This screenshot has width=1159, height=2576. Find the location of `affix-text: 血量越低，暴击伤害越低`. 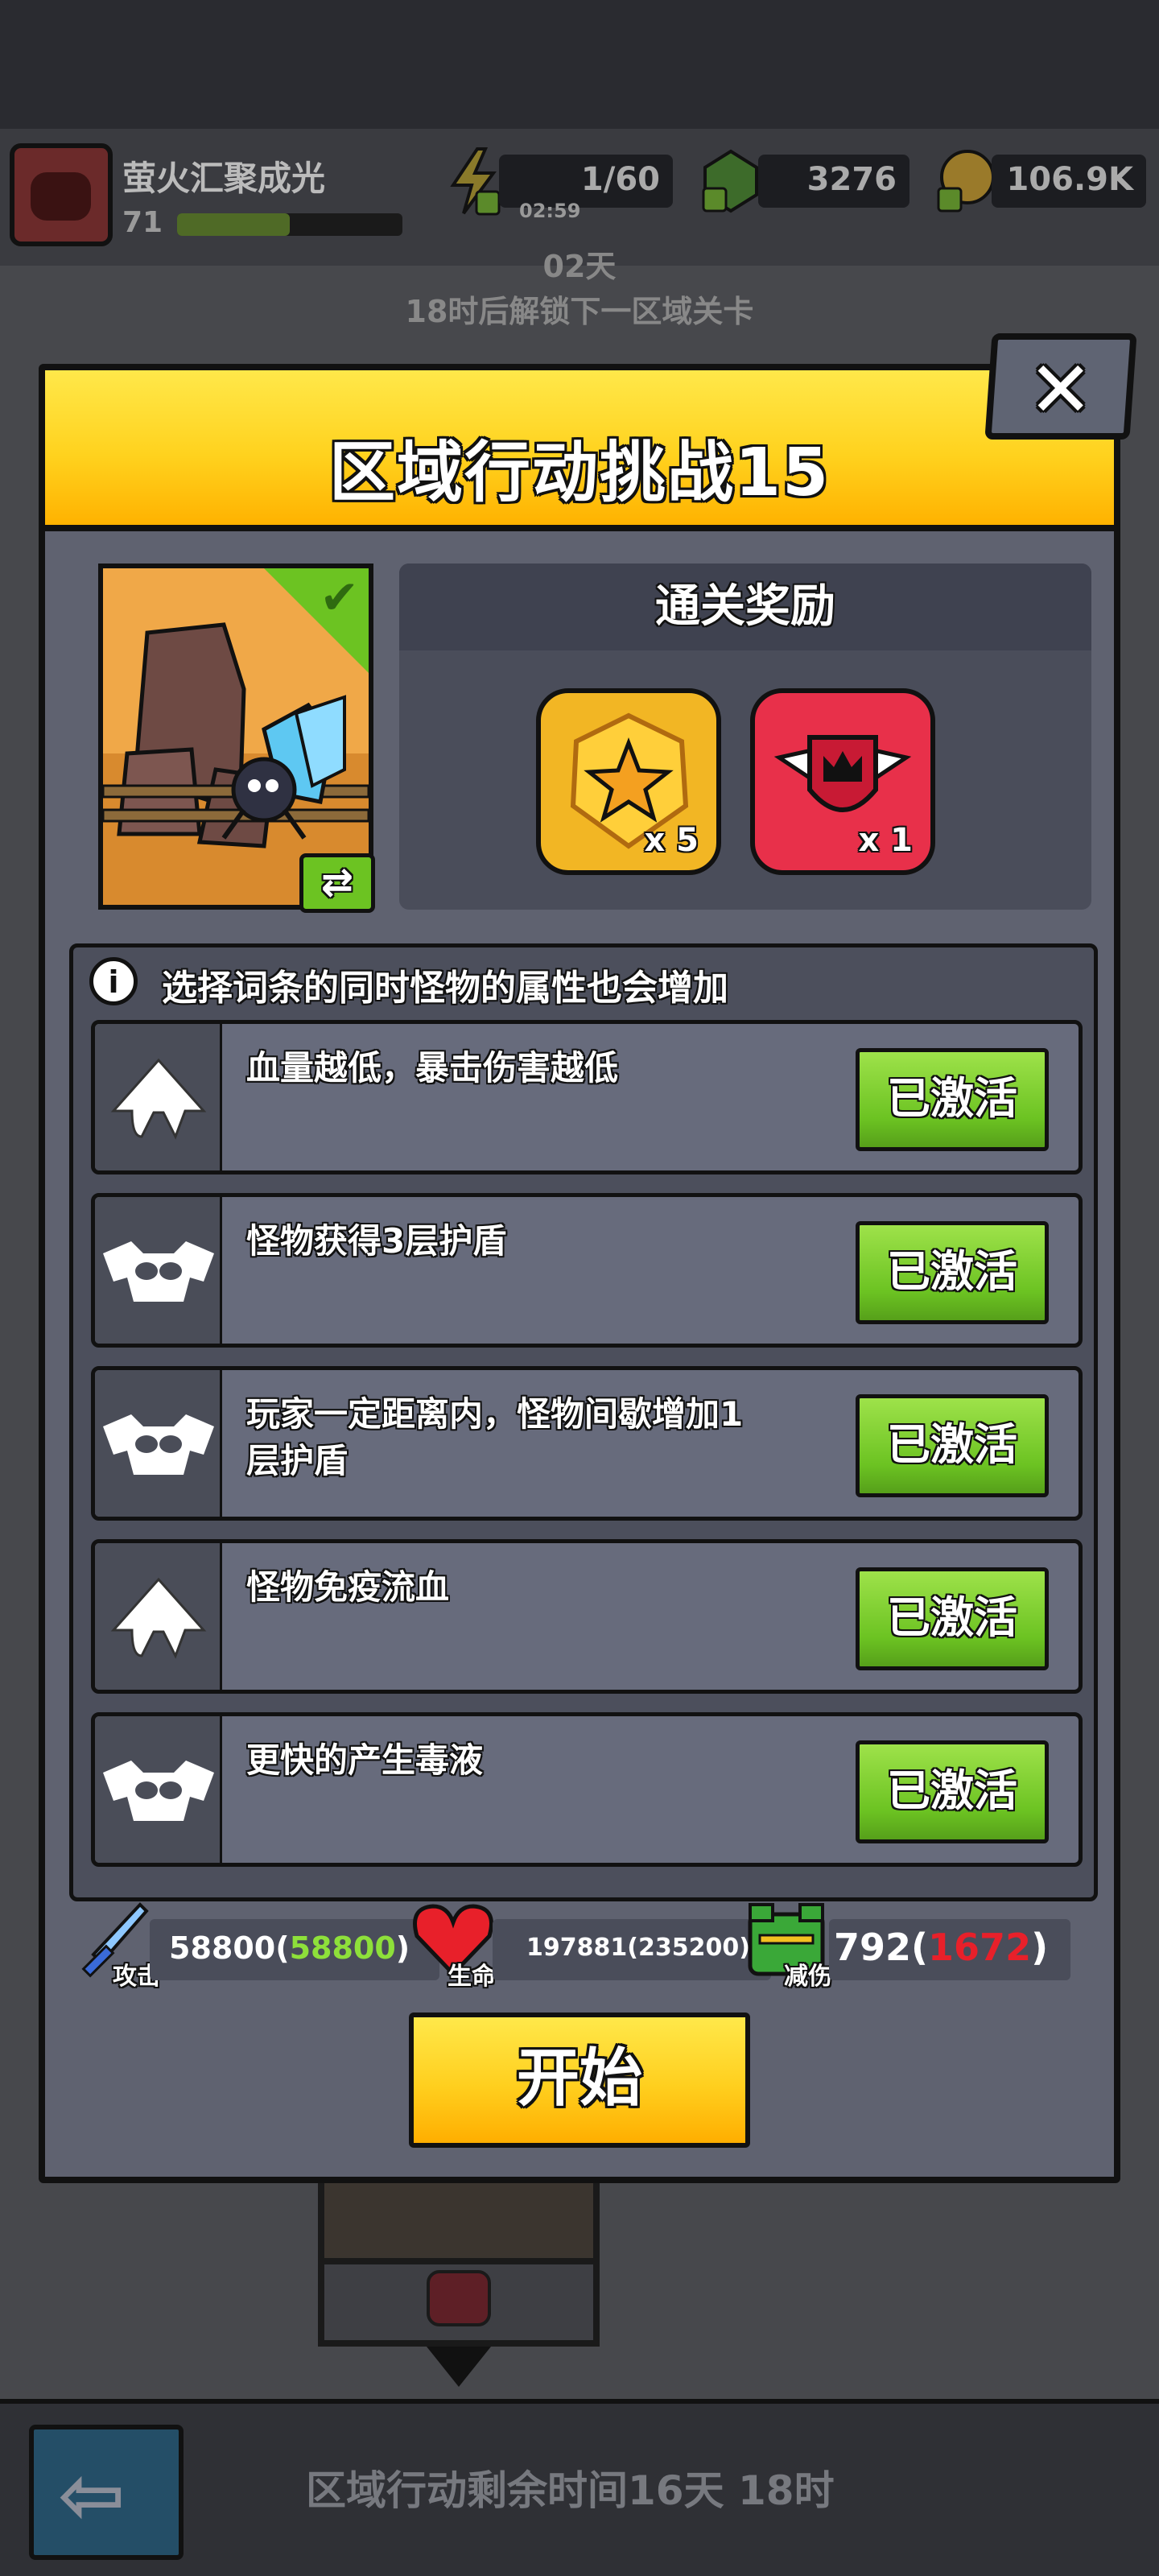

affix-text: 血量越低，暴击伤害越低 is located at coordinates (432, 1068).